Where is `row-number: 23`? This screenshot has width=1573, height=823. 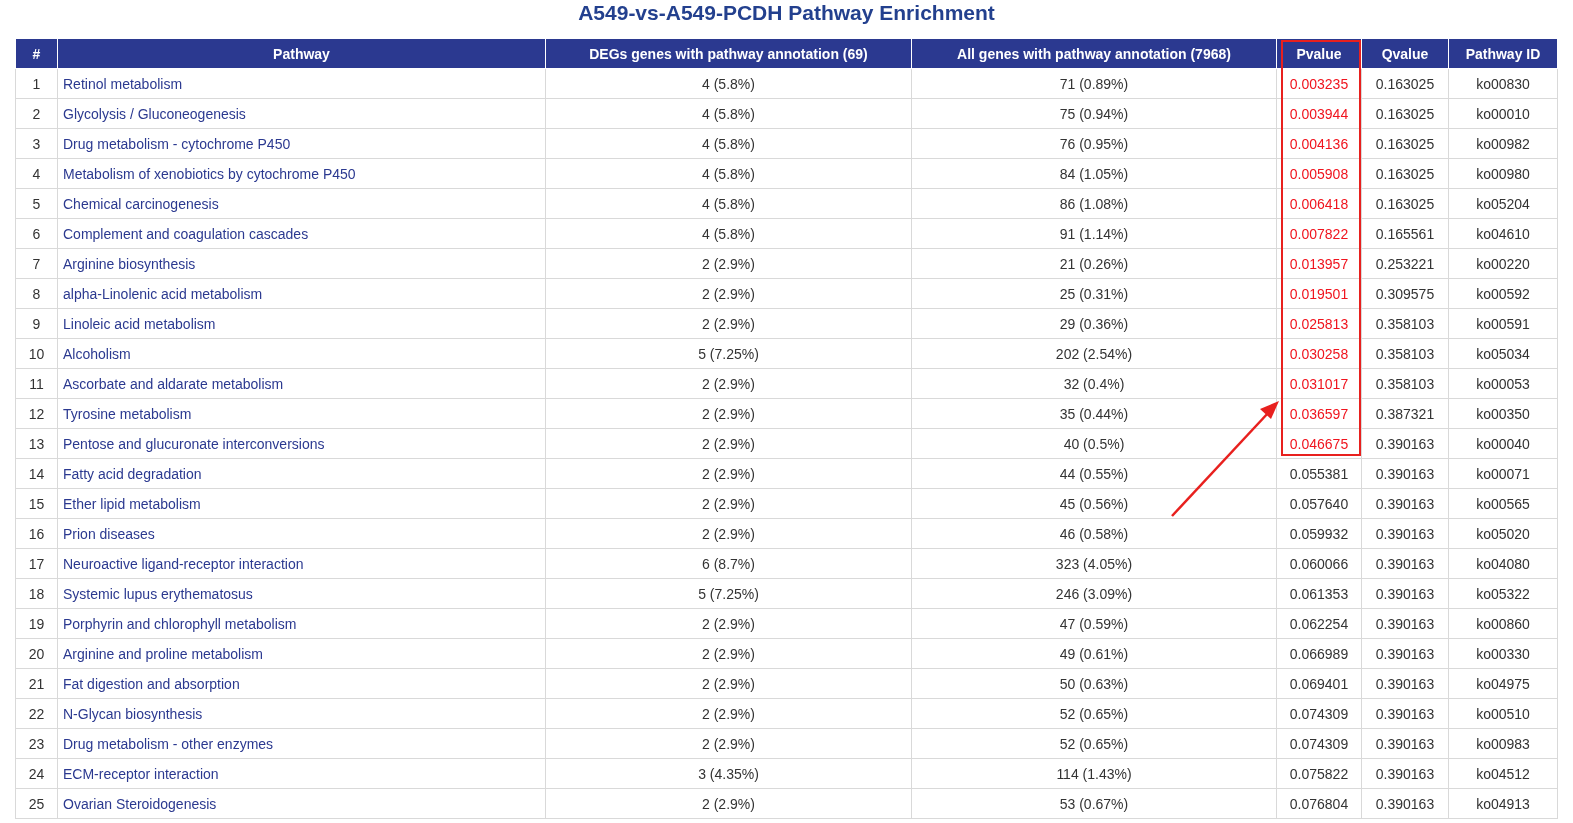 row-number: 23 is located at coordinates (36, 743).